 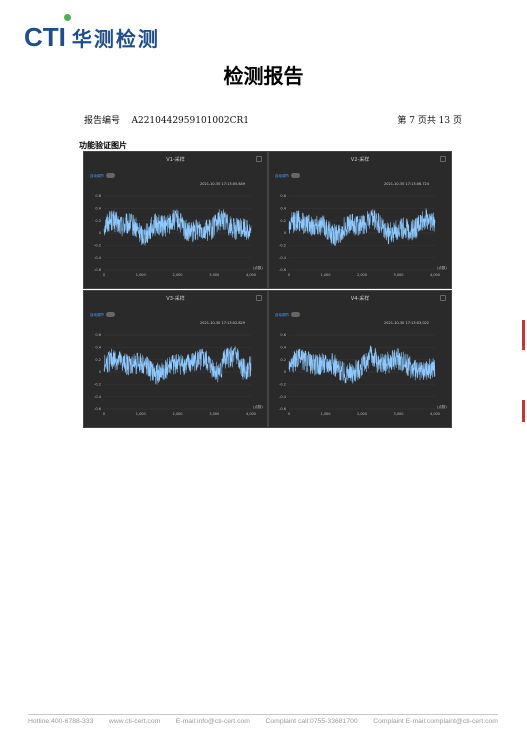 What do you see at coordinates (222, 323) in the screenshot?
I see `chart-timestamp: 2021-10-30 17:13:02.829` at bounding box center [222, 323].